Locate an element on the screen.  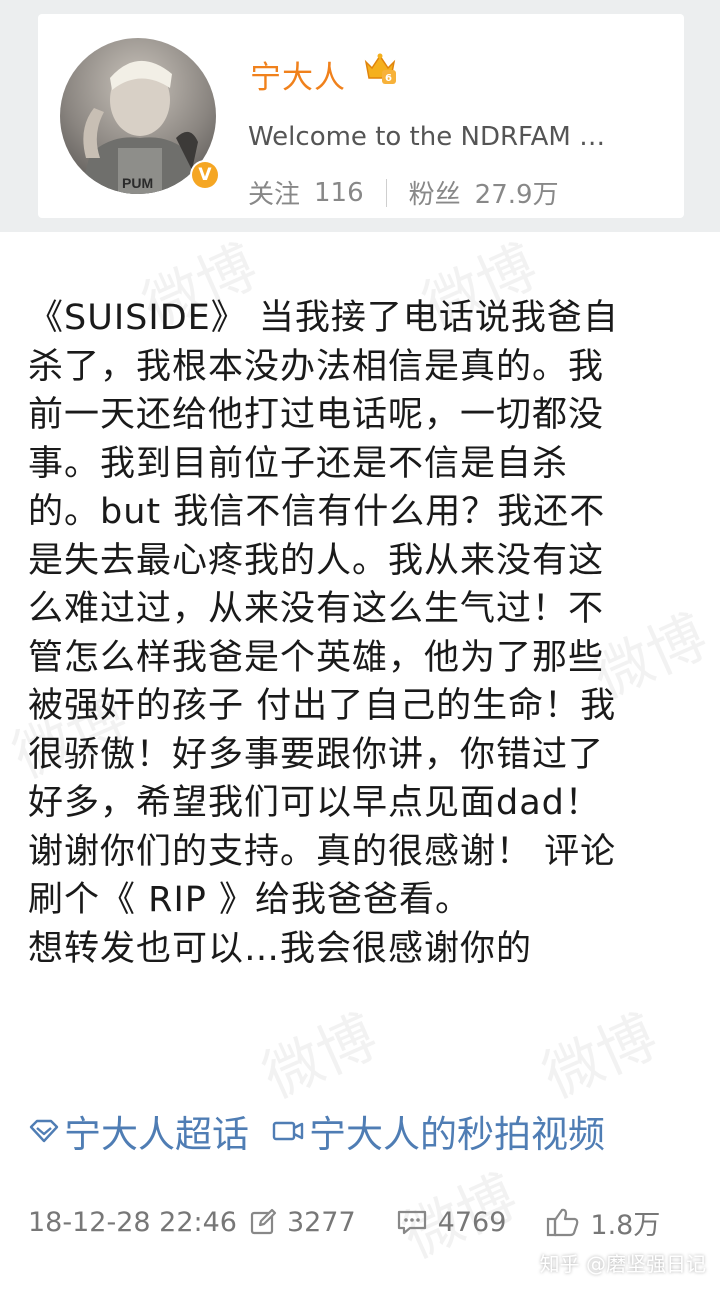
verified-badge: V is located at coordinates (205, 175).